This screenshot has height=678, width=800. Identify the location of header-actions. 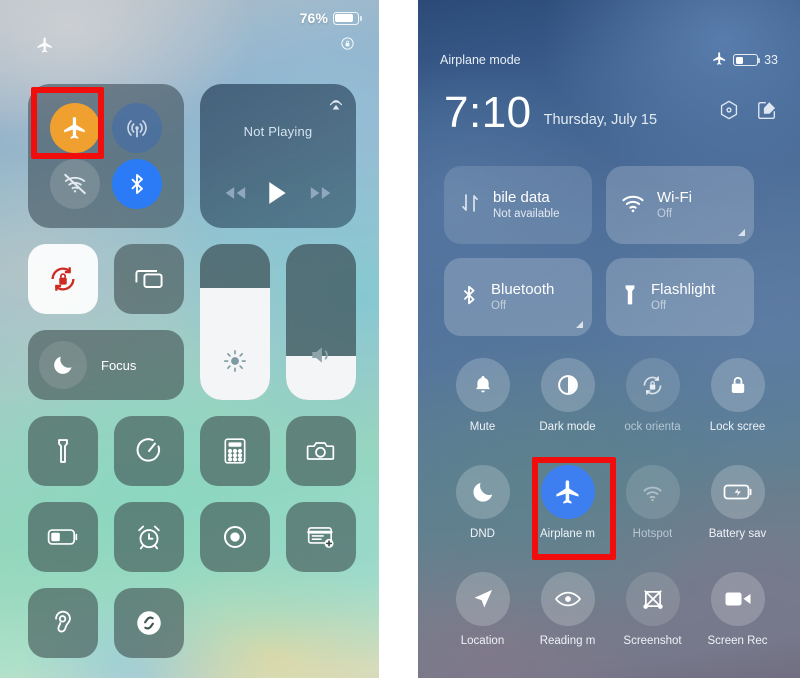
(748, 112).